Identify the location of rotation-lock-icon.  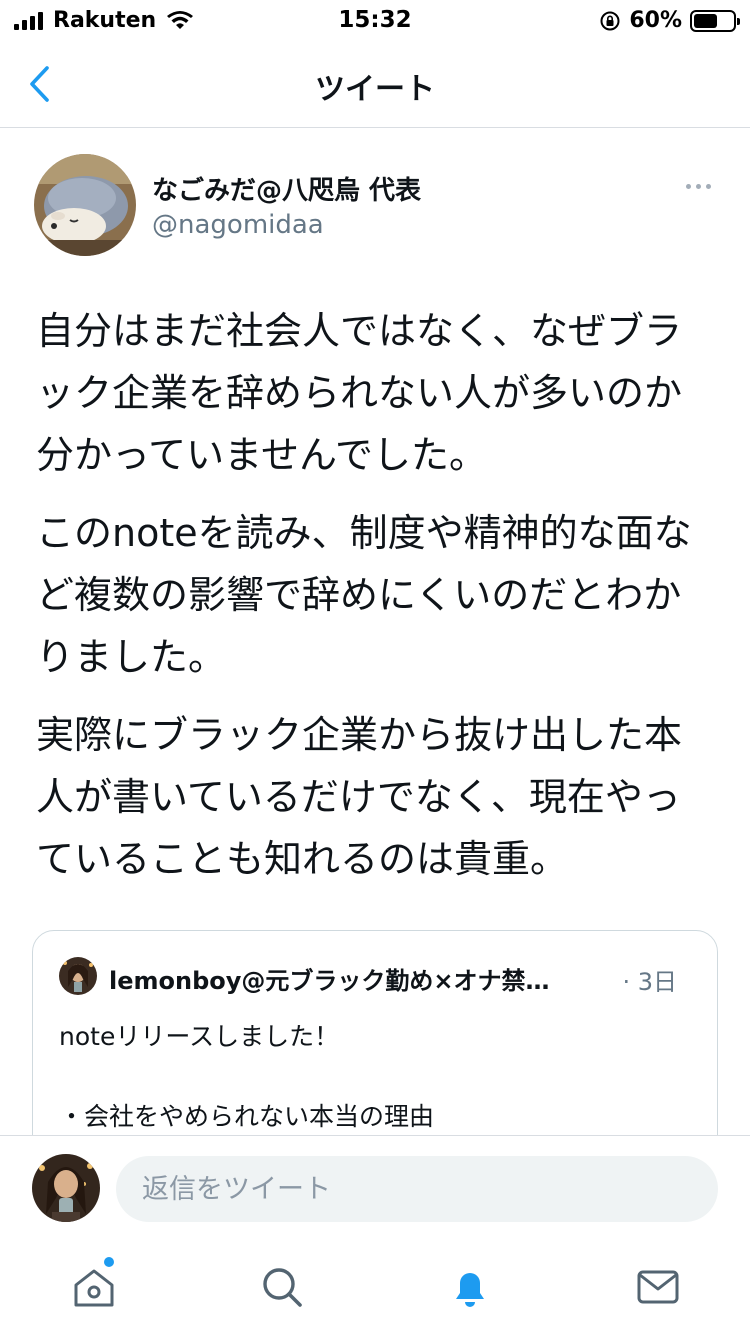
(610, 20).